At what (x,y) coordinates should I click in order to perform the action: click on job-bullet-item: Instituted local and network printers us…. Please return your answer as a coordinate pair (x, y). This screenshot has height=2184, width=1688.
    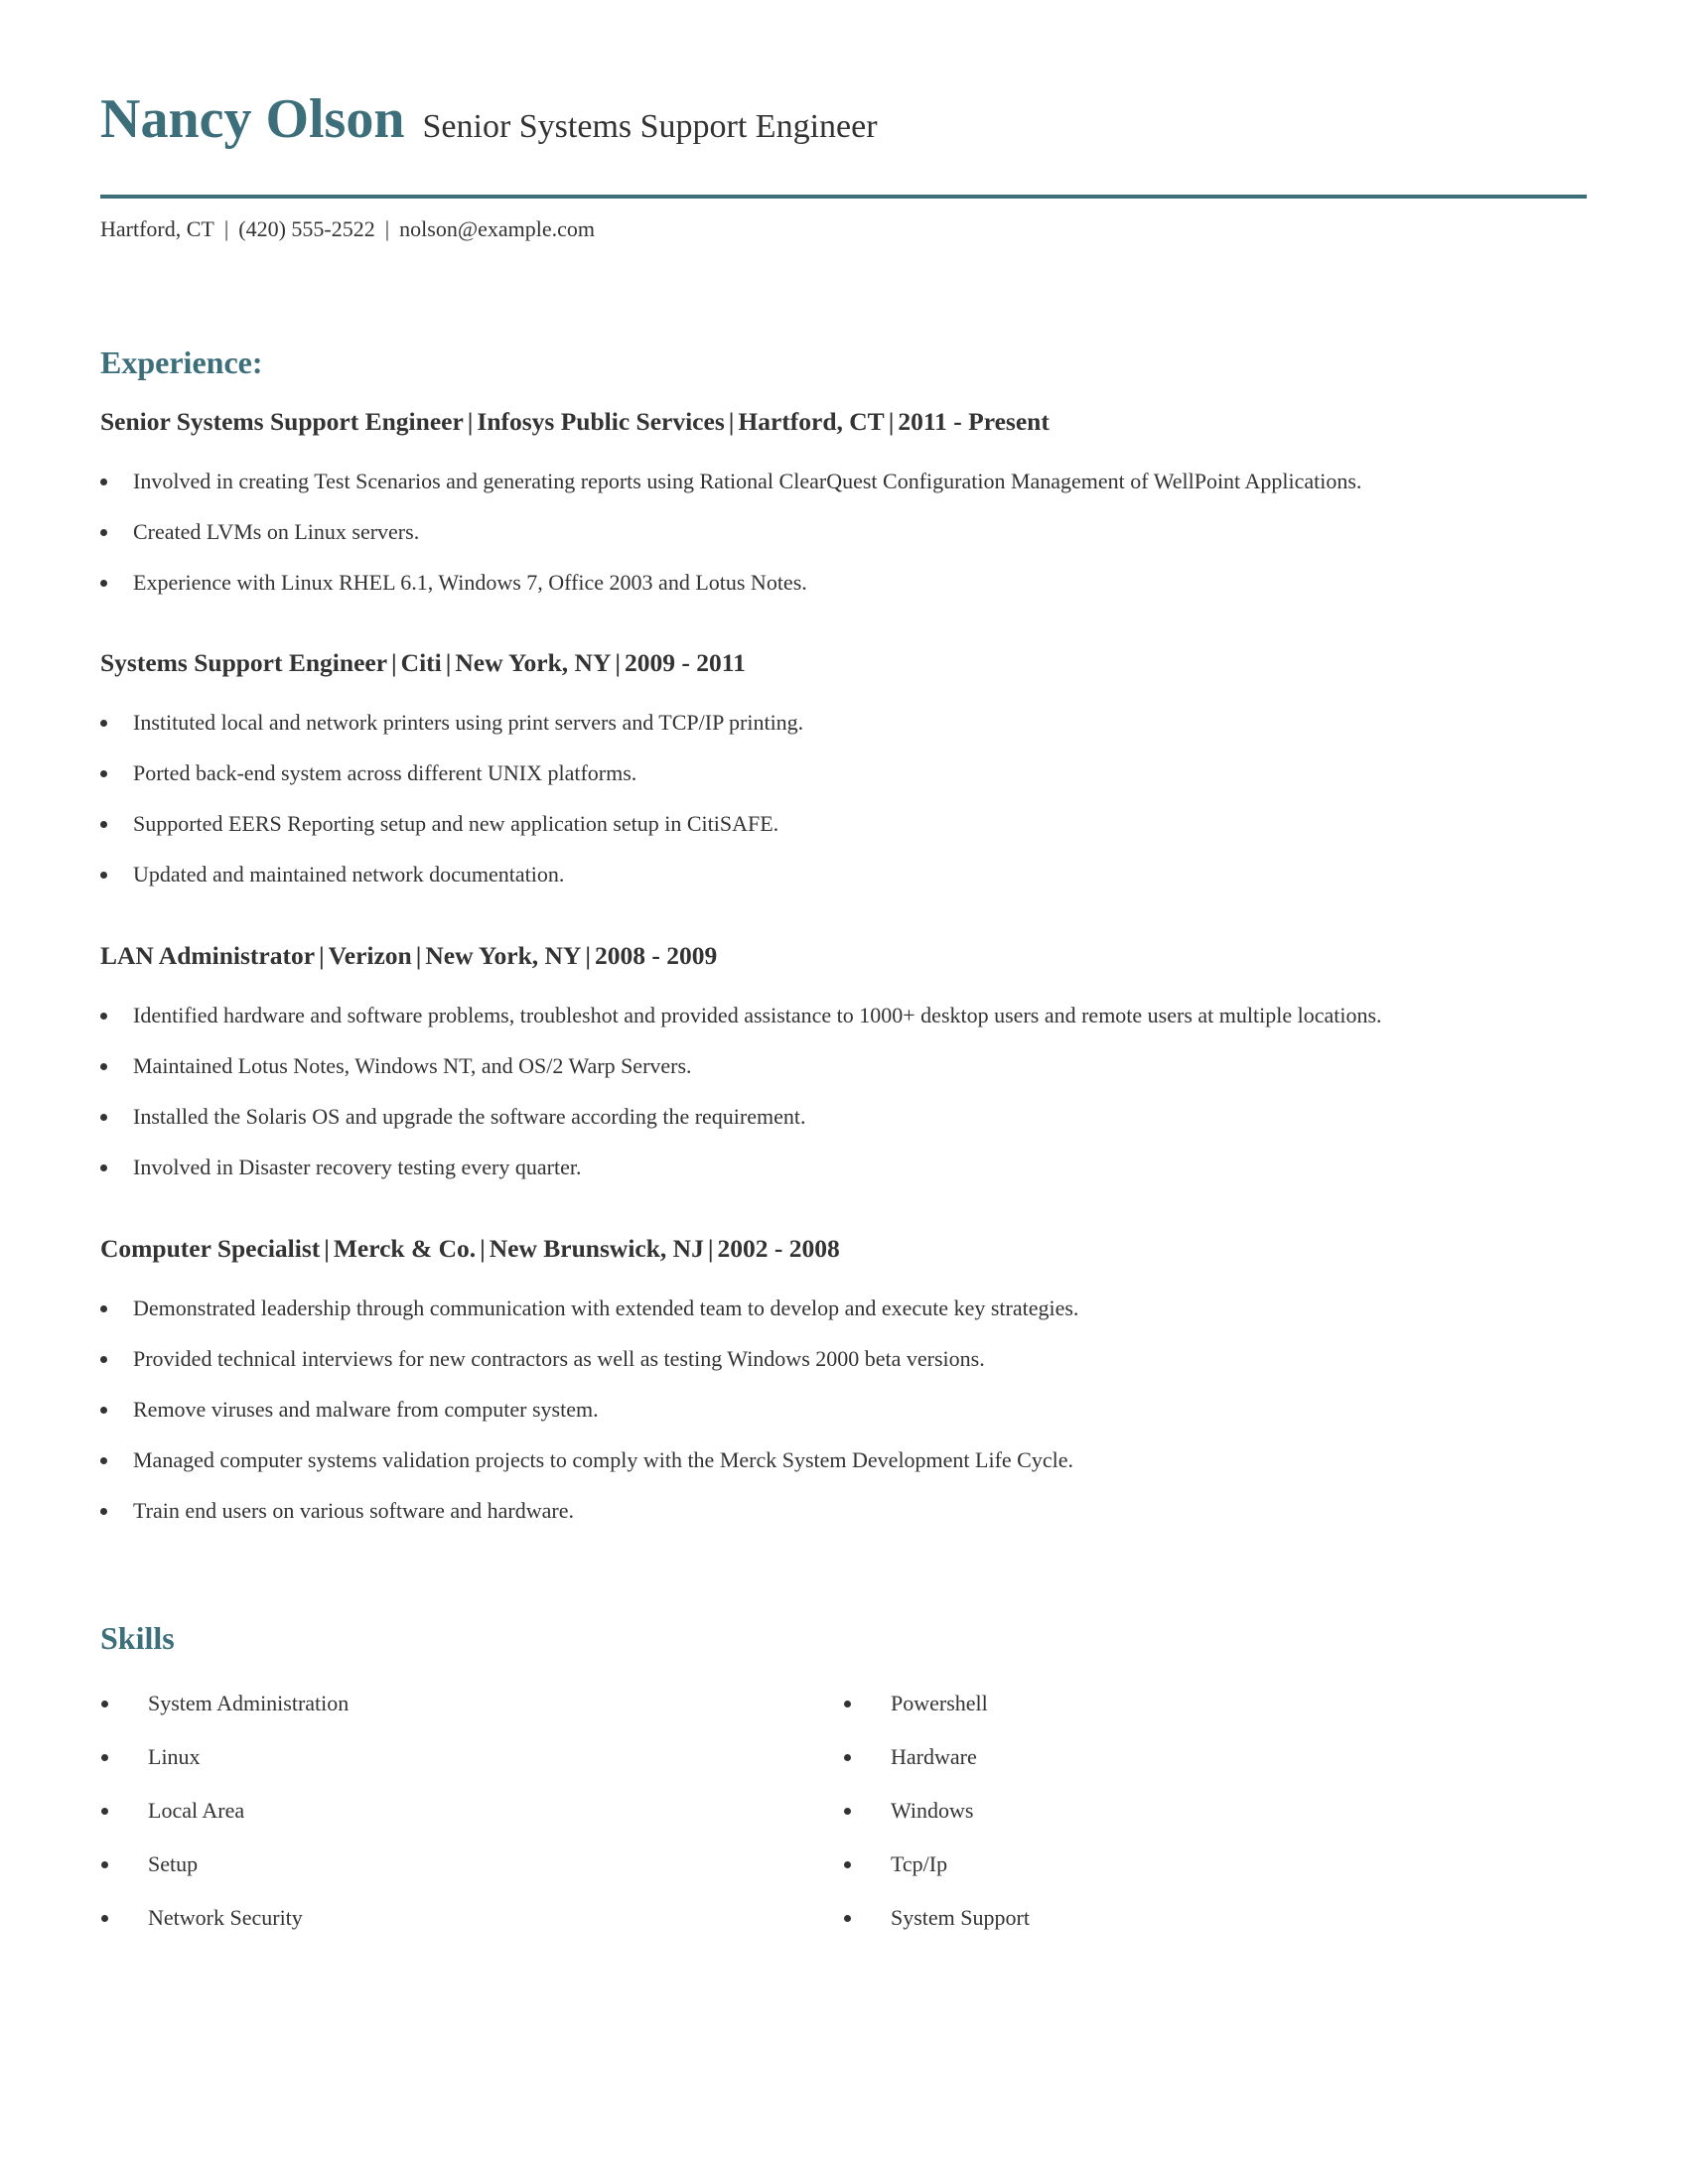
    Looking at the image, I should click on (845, 723).